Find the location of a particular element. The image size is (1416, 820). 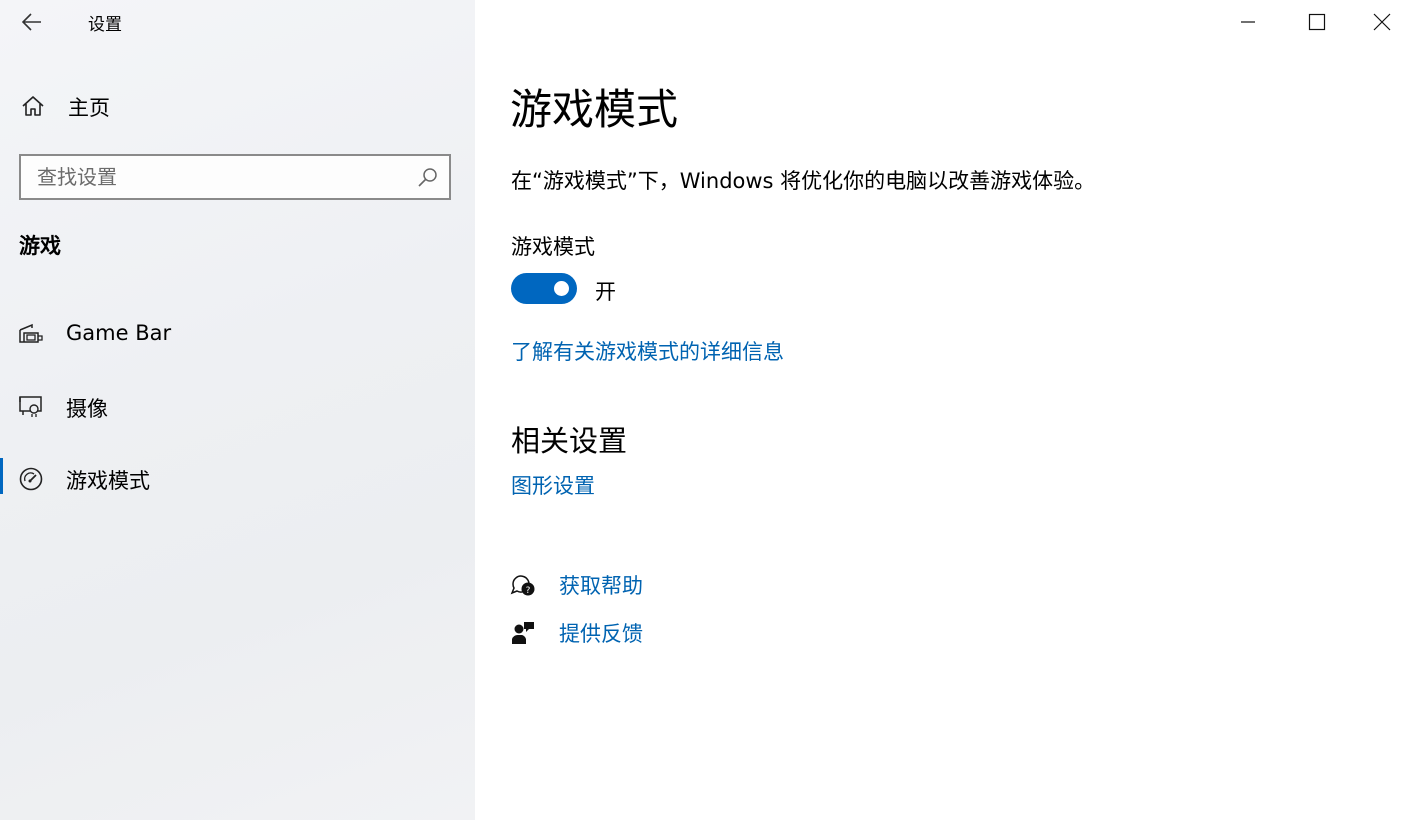

feedback-row: 提供反馈 is located at coordinates (610, 634).